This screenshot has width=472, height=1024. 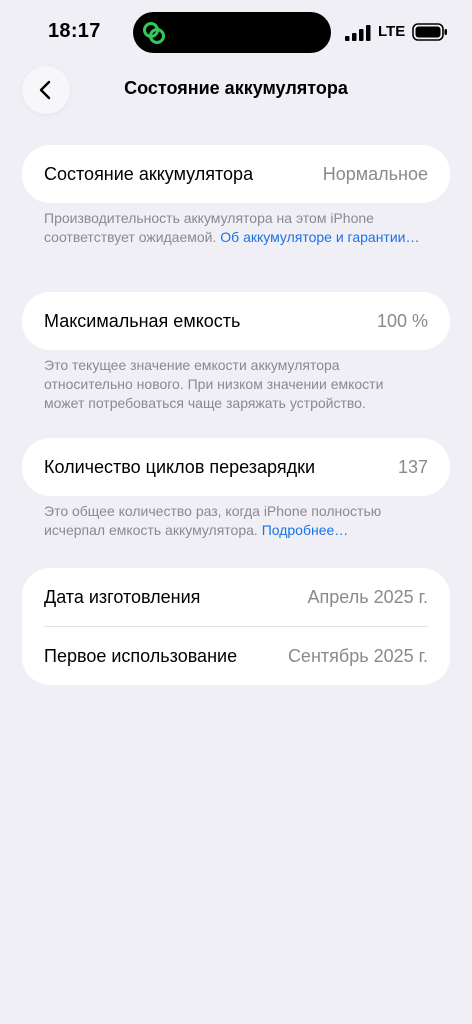 What do you see at coordinates (141, 655) in the screenshot?
I see `first-use-label: Первое использование` at bounding box center [141, 655].